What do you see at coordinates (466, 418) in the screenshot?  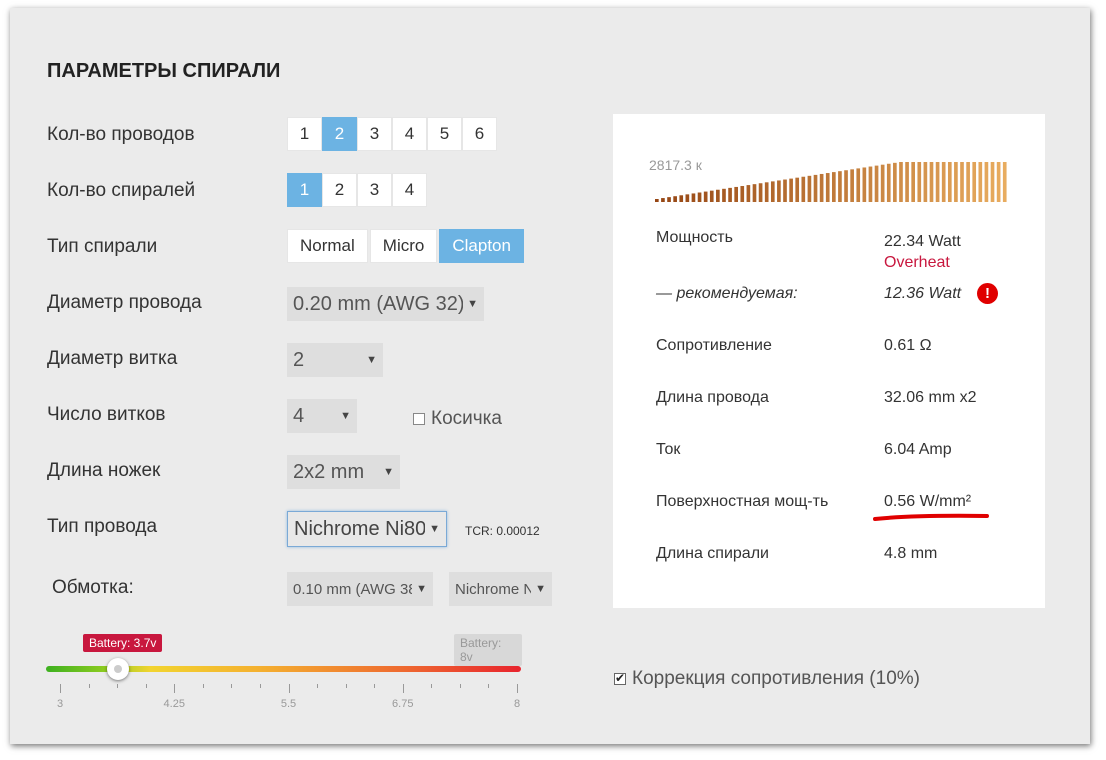 I see `braid-label: Косичка` at bounding box center [466, 418].